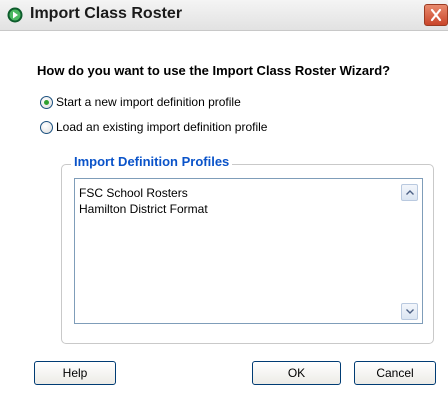  I want to click on close-button, so click(436, 15).